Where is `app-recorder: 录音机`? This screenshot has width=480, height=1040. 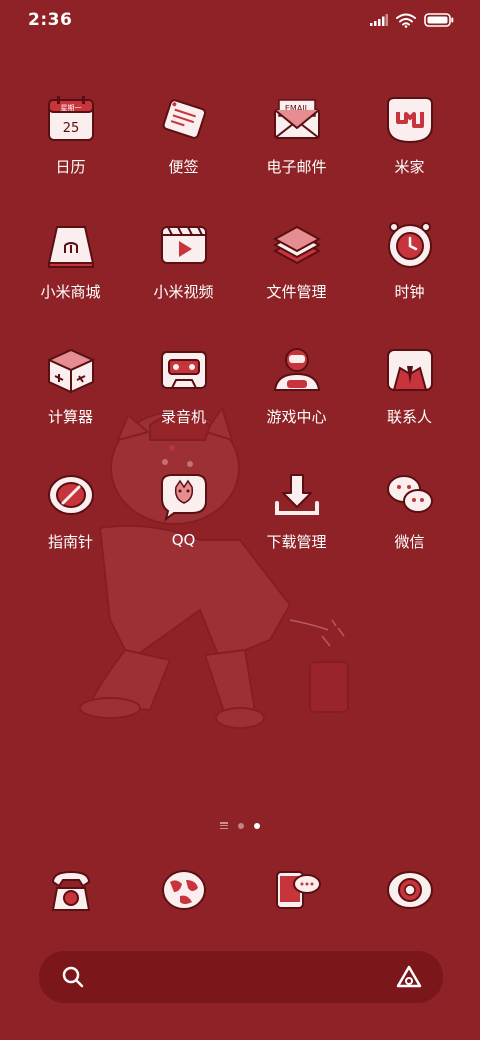
app-recorder: 录音机 is located at coordinates (183, 388).